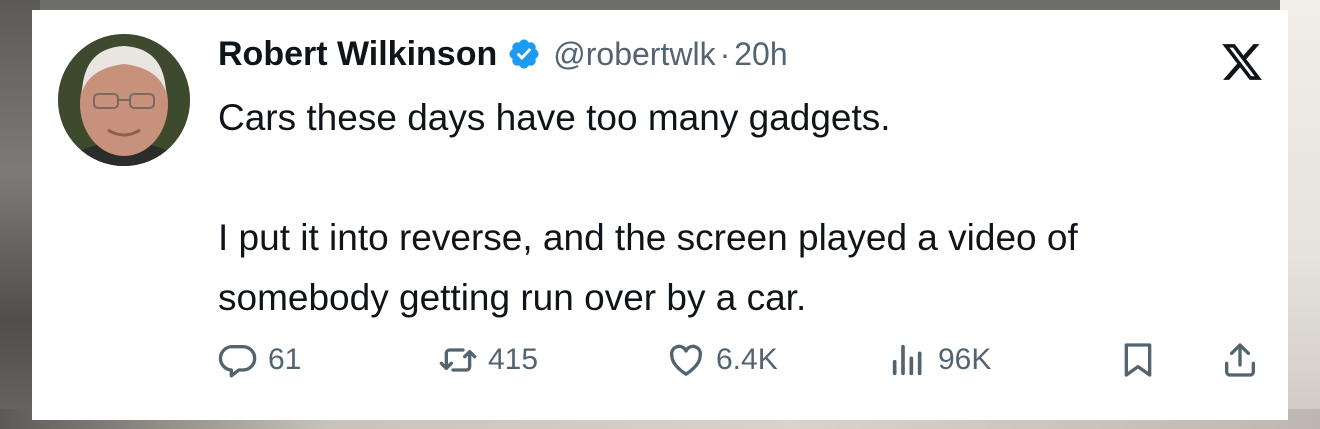 This screenshot has height=429, width=1320. Describe the element at coordinates (124, 100) in the screenshot. I see `avatar` at that location.